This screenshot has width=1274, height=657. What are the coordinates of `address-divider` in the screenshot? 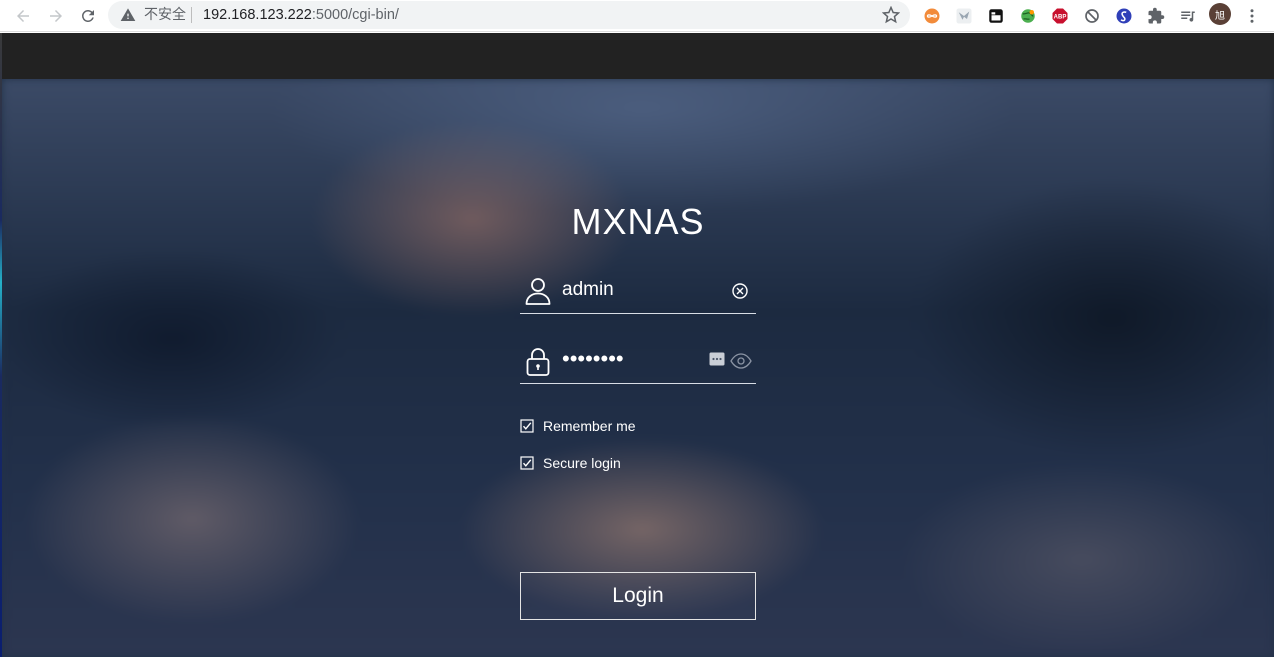 It's located at (191, 15).